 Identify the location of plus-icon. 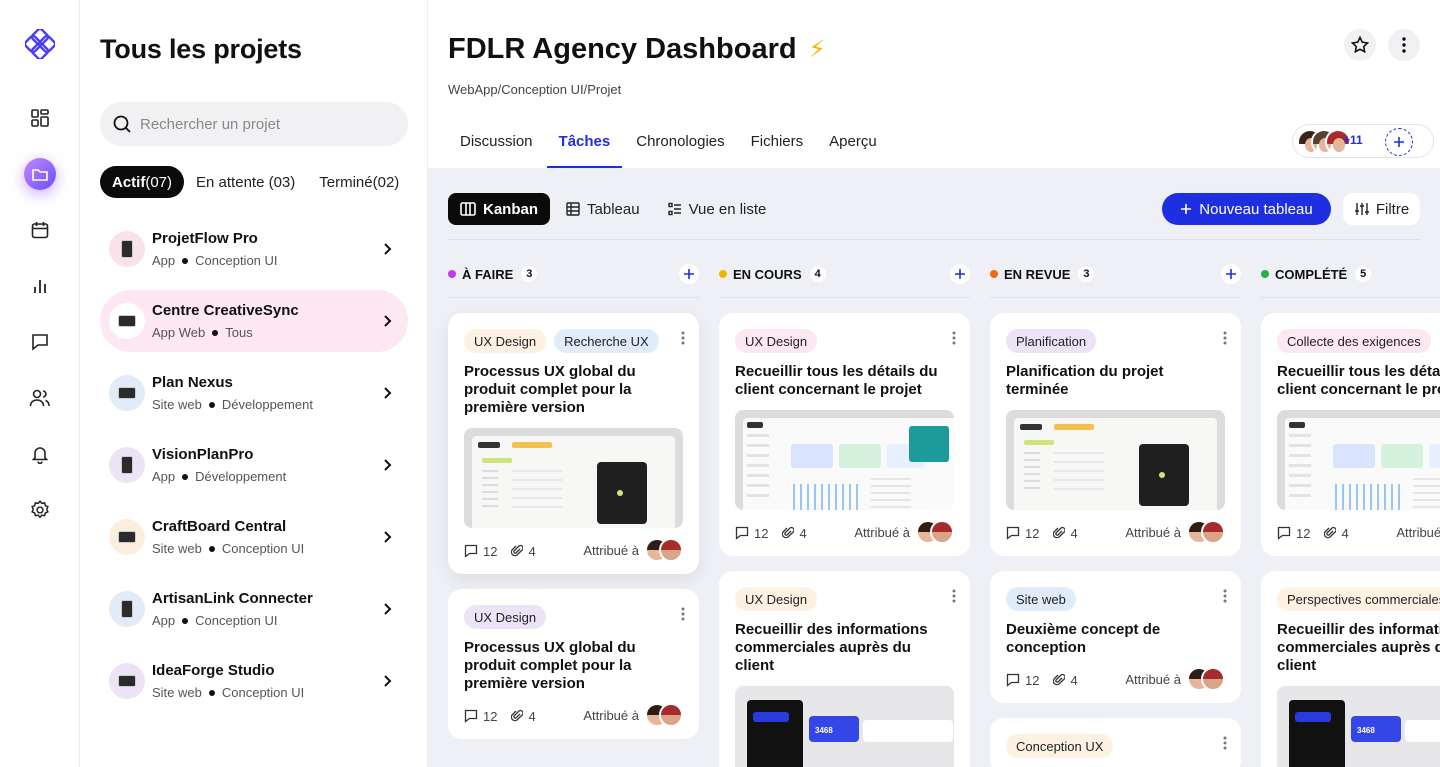
(689, 274).